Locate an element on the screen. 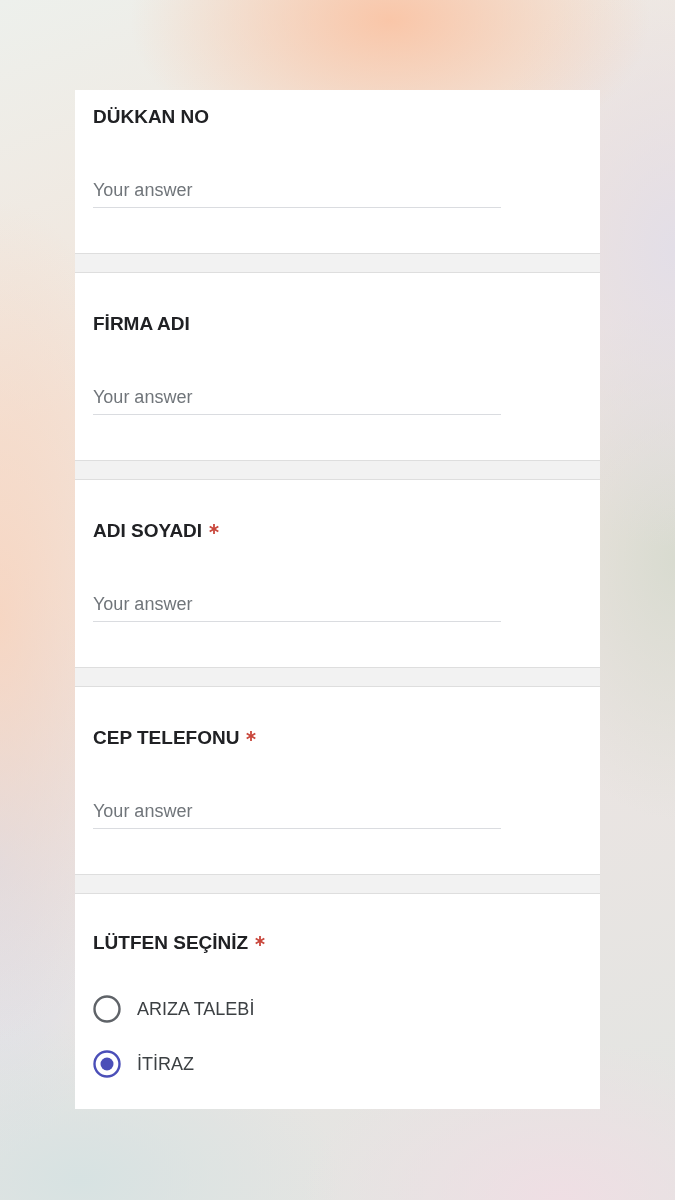 The height and width of the screenshot is (1200, 675). question-title: DÜKKAN NO is located at coordinates (151, 117).